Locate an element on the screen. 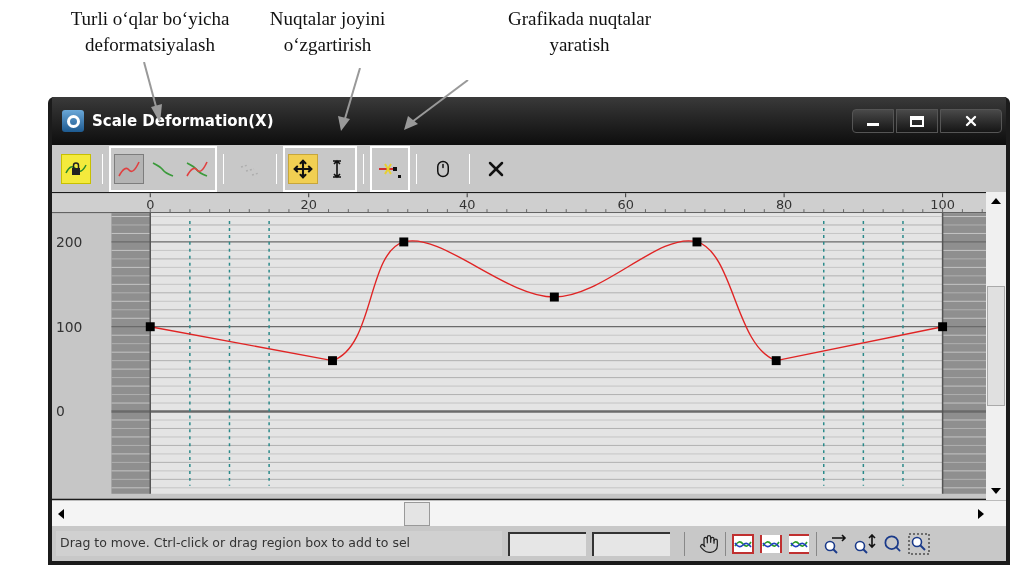 The width and height of the screenshot is (1024, 571). callout-label: Nuqtalar joyini o‘zgartirish is located at coordinates (327, 32).